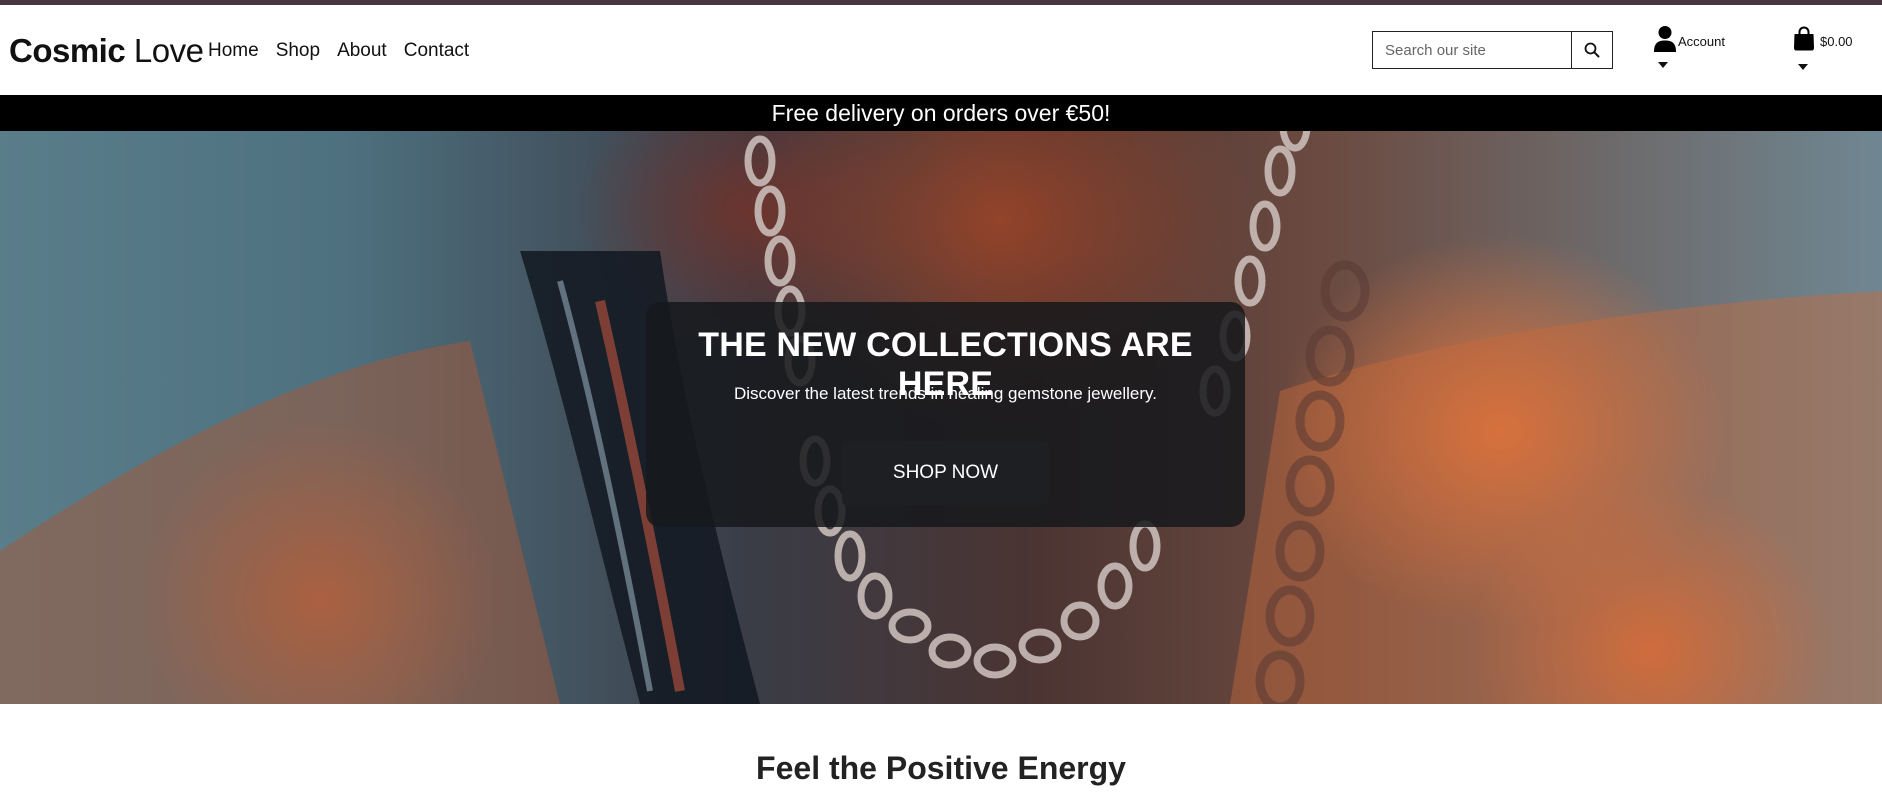 The image size is (1882, 808). I want to click on main-nav: Home Shop About Contact, so click(338, 51).